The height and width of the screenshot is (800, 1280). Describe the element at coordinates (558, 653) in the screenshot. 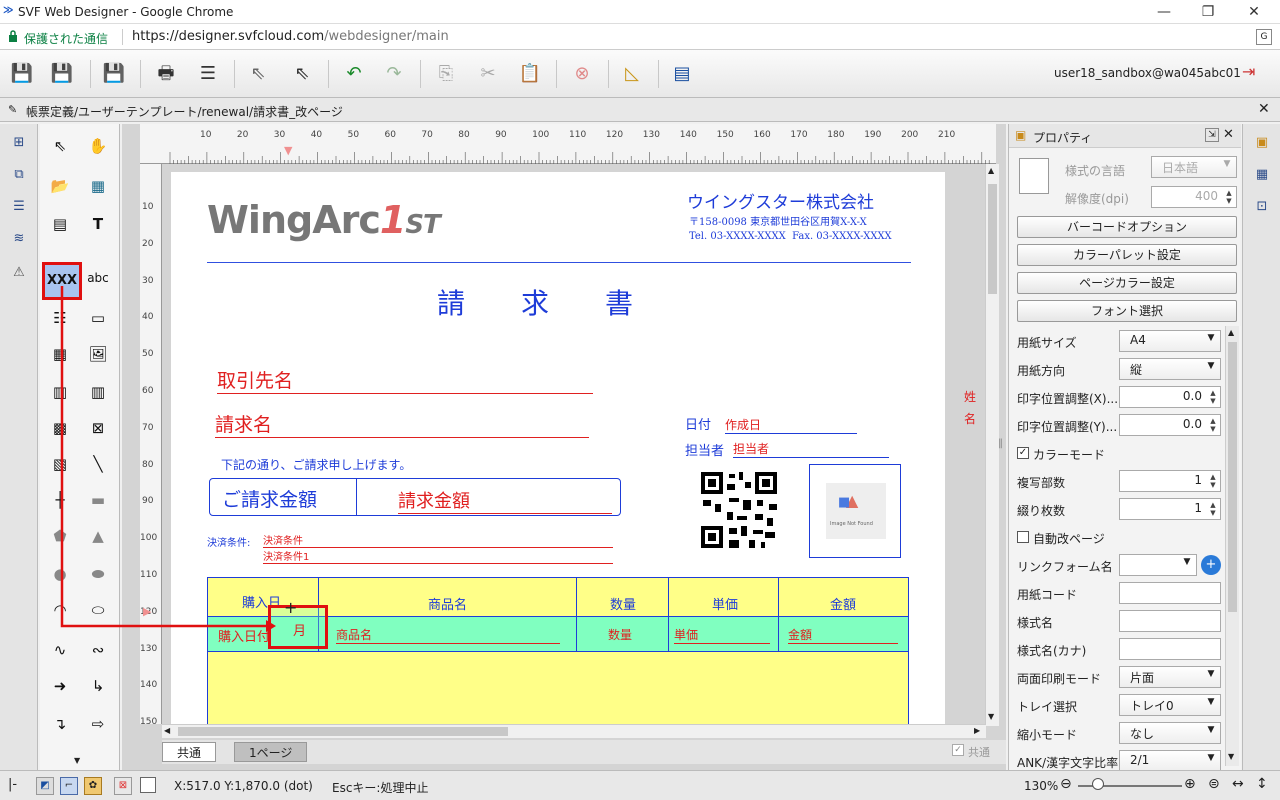

I see `detail-table: 購入日 商品名 数量 単価 金額 購入日付 商品名 数量 単価 金額` at that location.